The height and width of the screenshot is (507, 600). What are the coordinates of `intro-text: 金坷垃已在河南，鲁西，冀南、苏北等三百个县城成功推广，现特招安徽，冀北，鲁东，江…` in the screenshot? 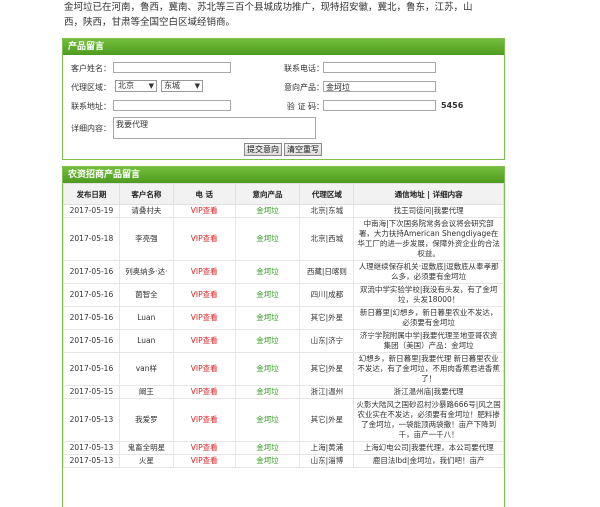 It's located at (299, 15).